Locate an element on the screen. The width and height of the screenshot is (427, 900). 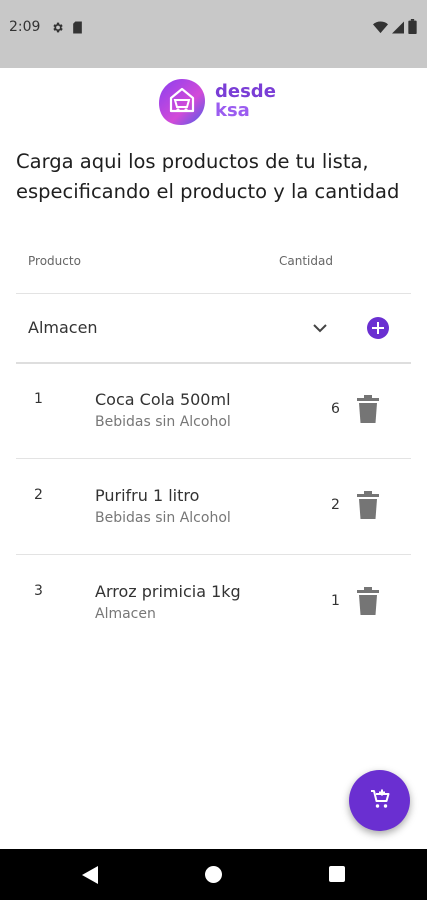
status-bar: 2:09 is located at coordinates (213, 34).